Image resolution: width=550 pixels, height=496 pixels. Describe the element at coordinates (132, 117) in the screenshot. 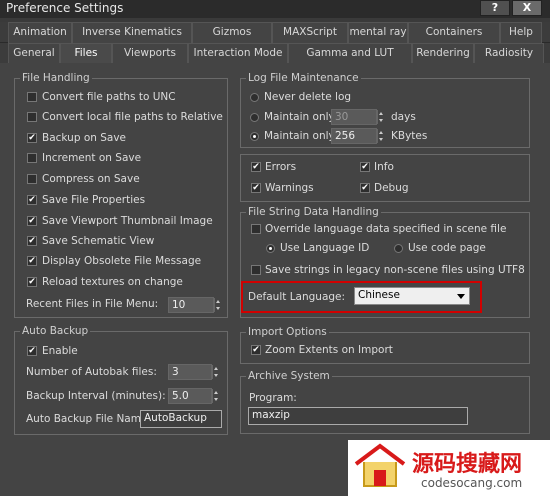

I see `relative-label: Convert local file paths to Relative` at that location.